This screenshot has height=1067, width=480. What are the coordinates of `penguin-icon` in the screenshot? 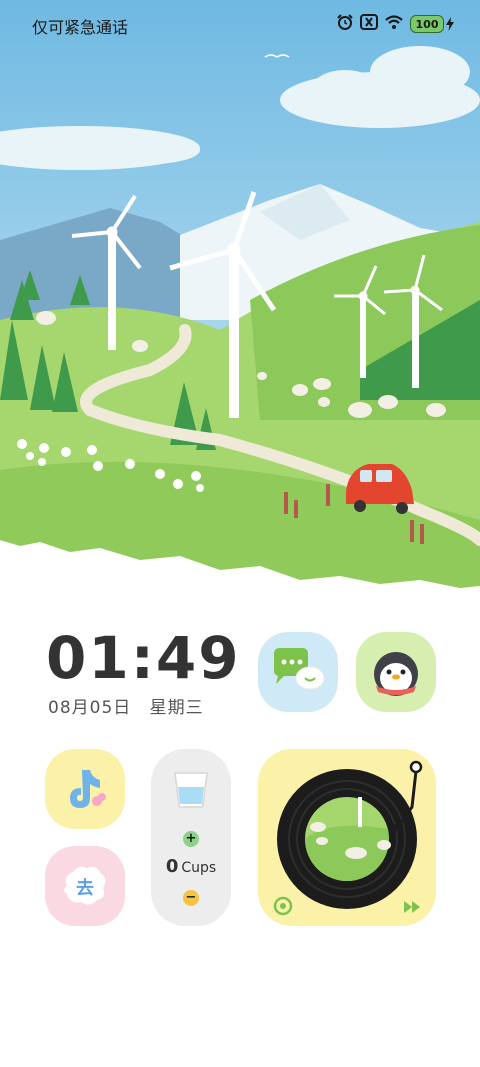 It's located at (396, 674).